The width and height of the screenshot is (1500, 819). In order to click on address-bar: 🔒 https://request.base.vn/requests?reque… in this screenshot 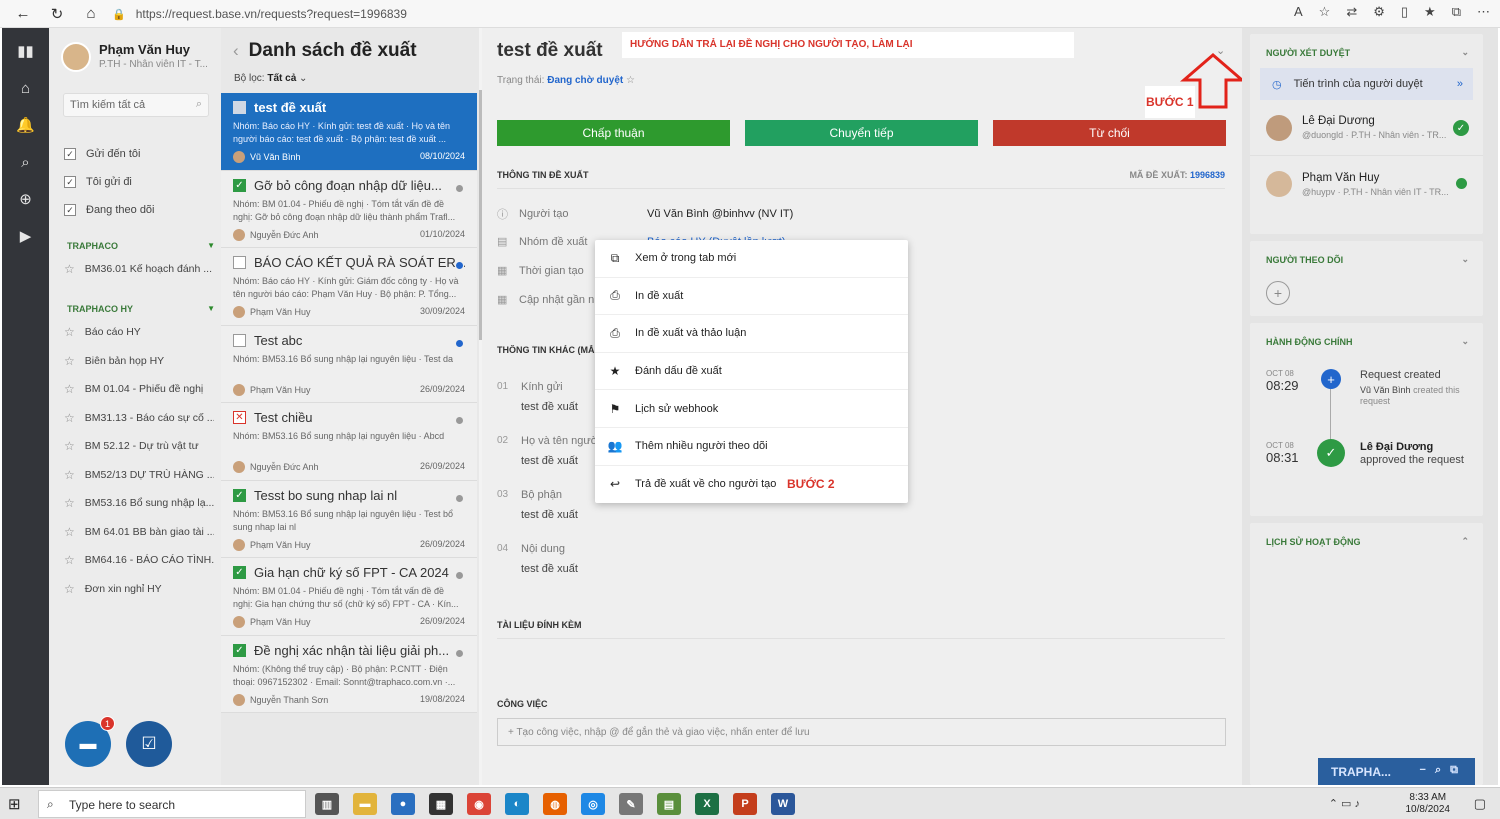, I will do `click(662, 14)`.